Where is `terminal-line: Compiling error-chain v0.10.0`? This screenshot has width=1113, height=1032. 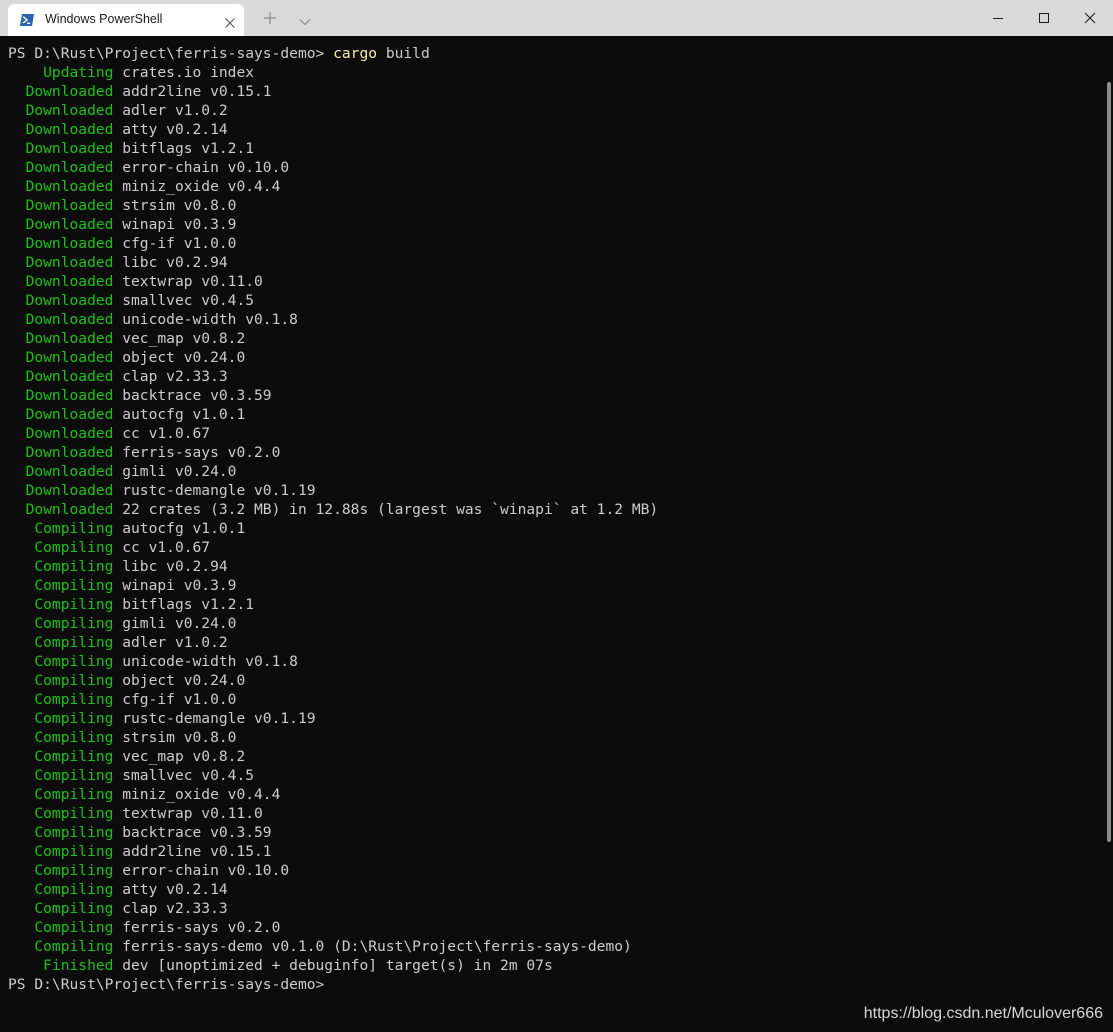 terminal-line: Compiling error-chain v0.10.0 is located at coordinates (333, 870).